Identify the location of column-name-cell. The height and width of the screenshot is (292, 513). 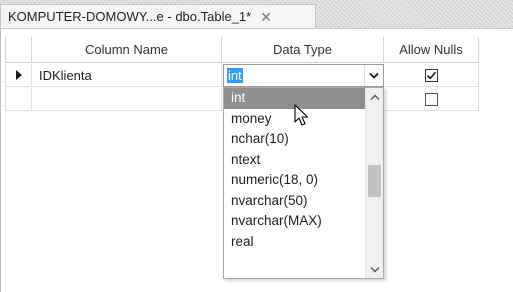
(127, 99).